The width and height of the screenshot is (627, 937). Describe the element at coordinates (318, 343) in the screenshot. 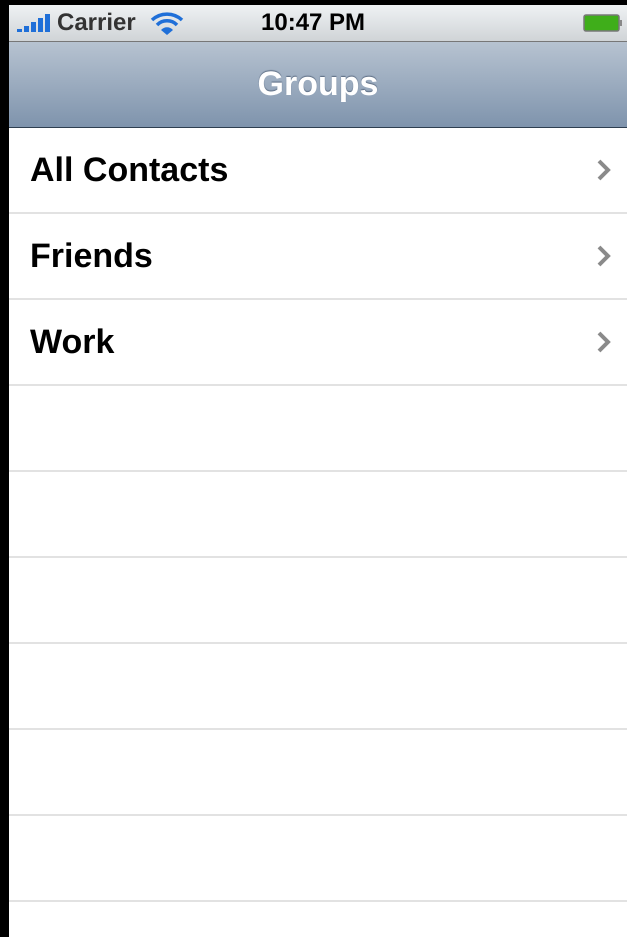

I see `group-row: Work` at that location.